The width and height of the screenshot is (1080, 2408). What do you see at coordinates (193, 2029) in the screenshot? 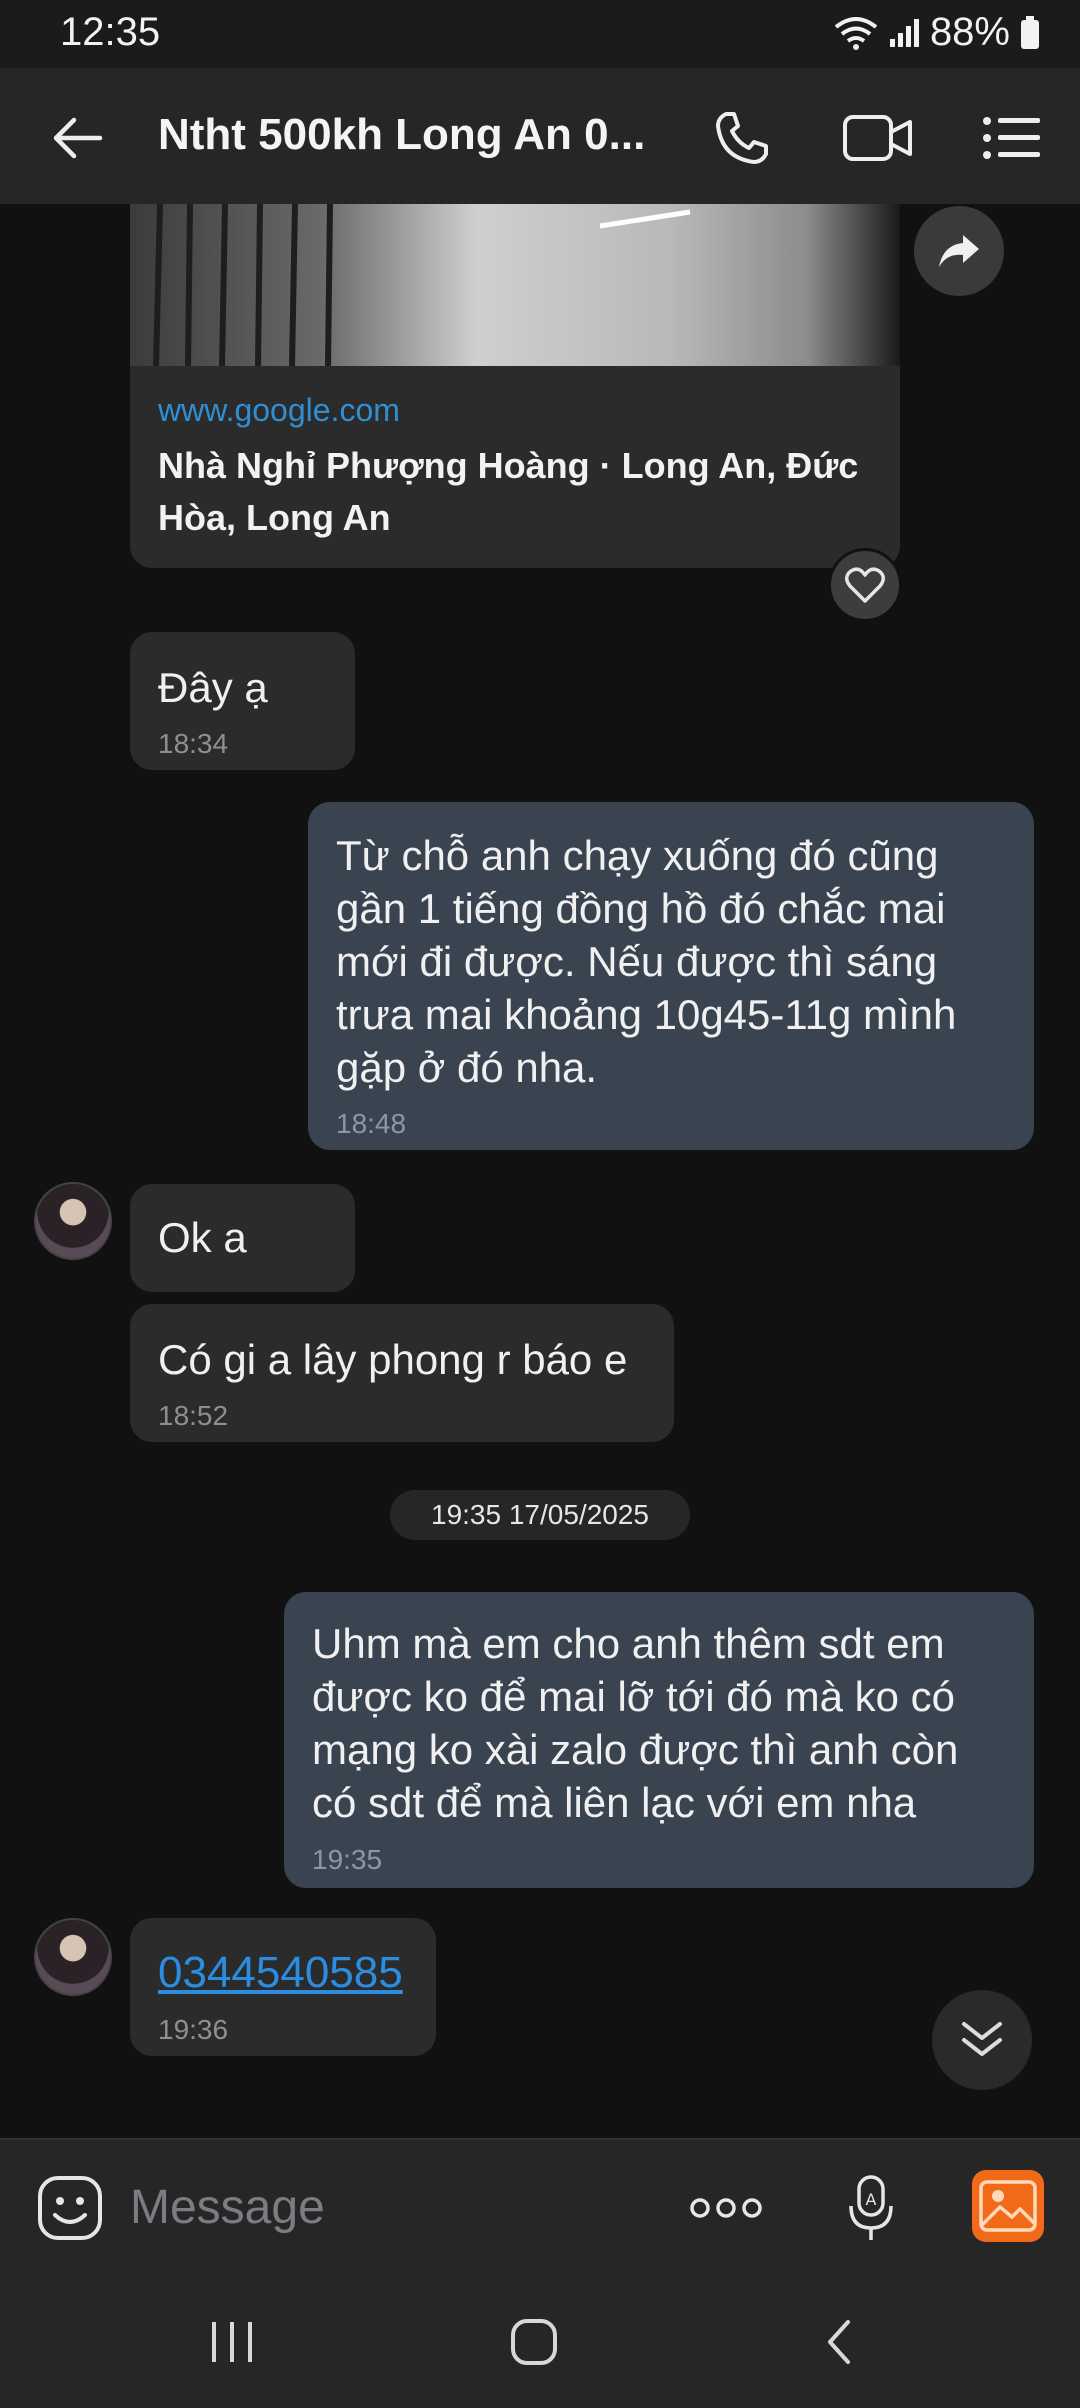
I see `message-time: 19:36` at bounding box center [193, 2029].